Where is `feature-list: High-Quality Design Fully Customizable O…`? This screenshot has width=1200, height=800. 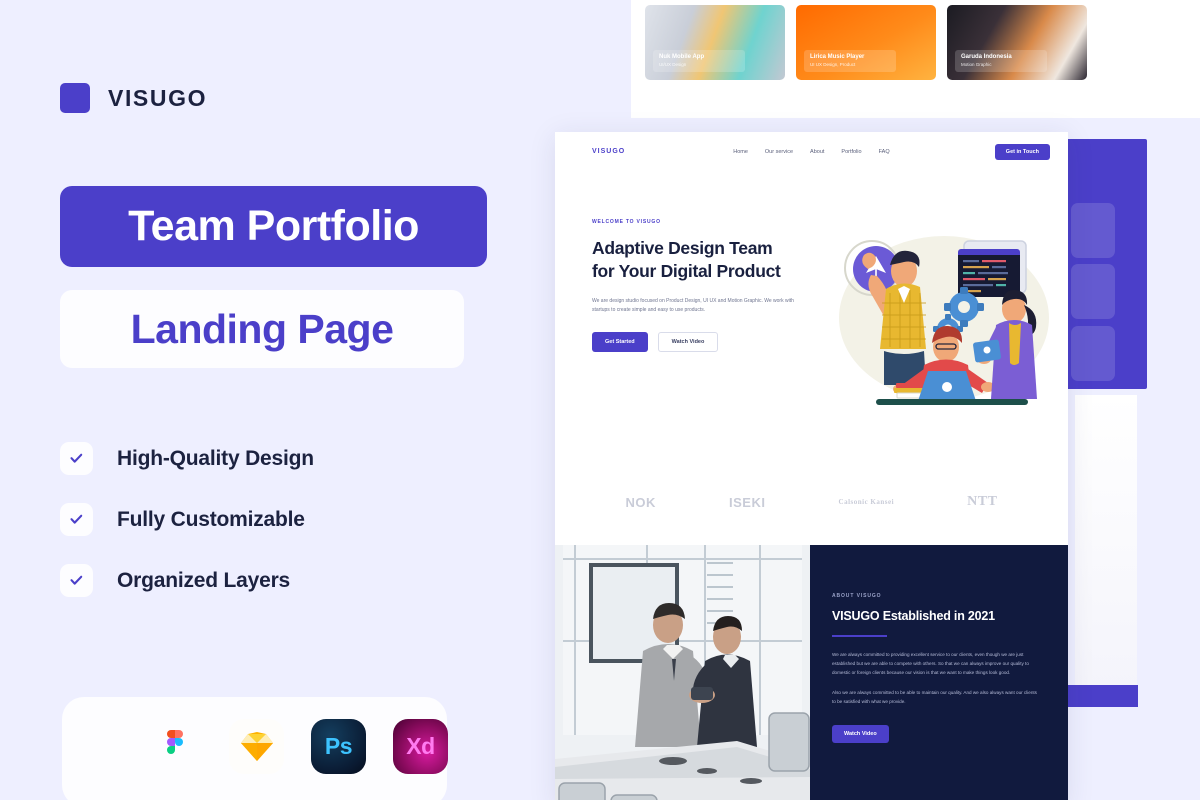
feature-list: High-Quality Design Fully Customizable O… is located at coordinates (187, 519).